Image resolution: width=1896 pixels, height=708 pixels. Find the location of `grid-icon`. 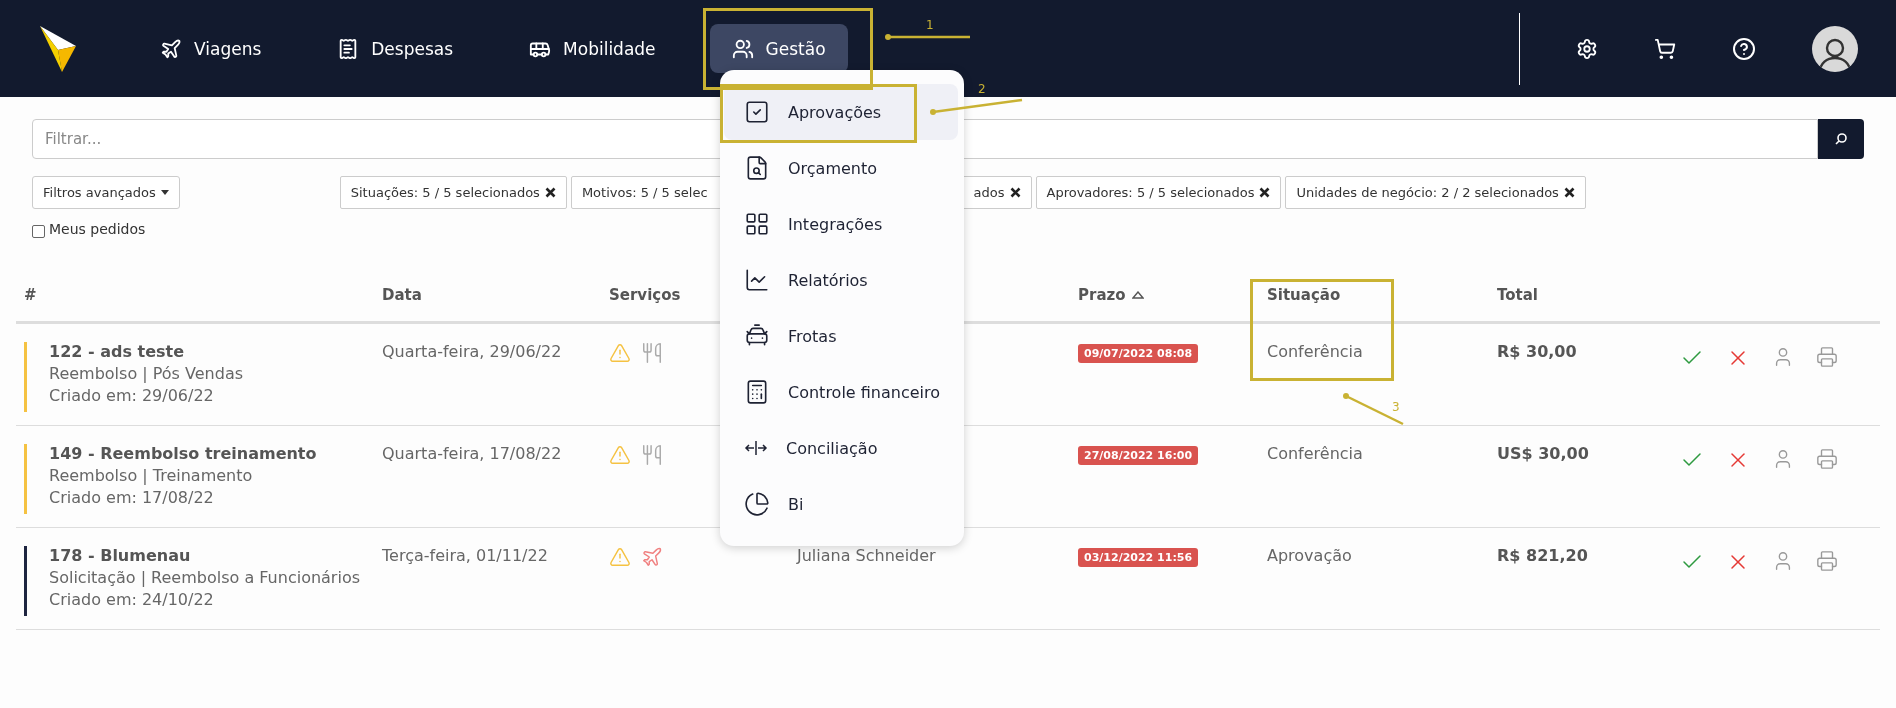

grid-icon is located at coordinates (757, 224).